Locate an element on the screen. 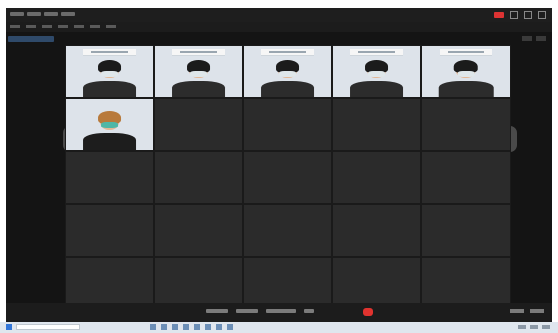 This screenshot has width=558, height=333. reactions-button is located at coordinates (517, 311).